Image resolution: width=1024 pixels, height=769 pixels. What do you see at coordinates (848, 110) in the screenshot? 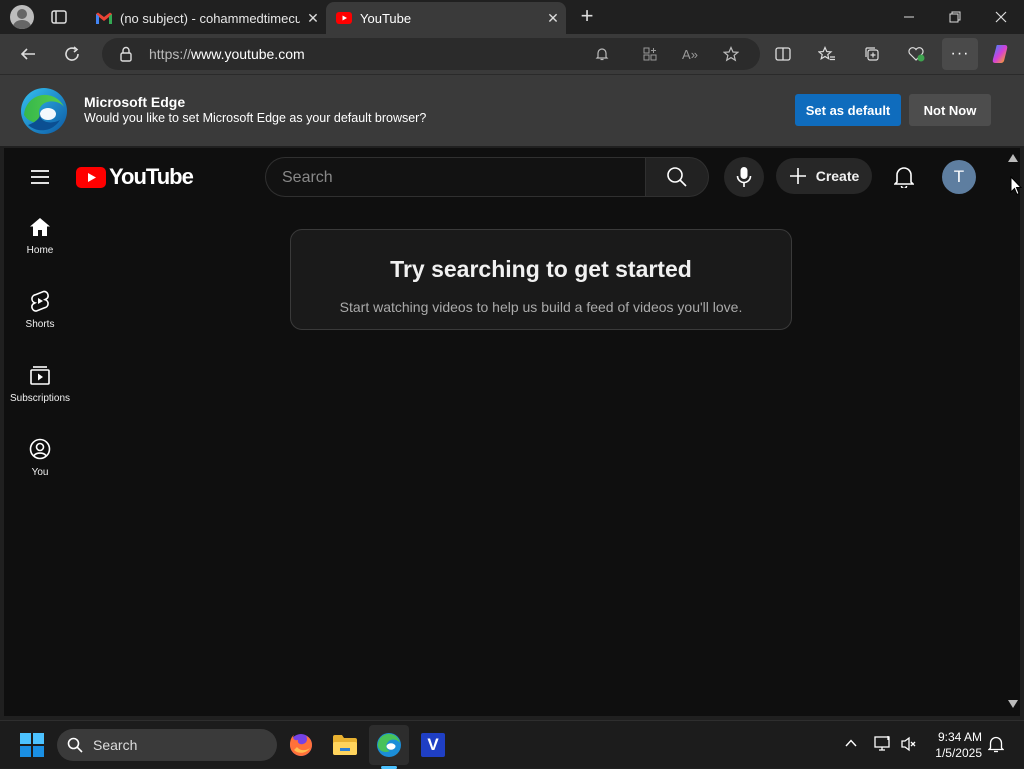
I see `set-as-default-button: Set as default` at bounding box center [848, 110].